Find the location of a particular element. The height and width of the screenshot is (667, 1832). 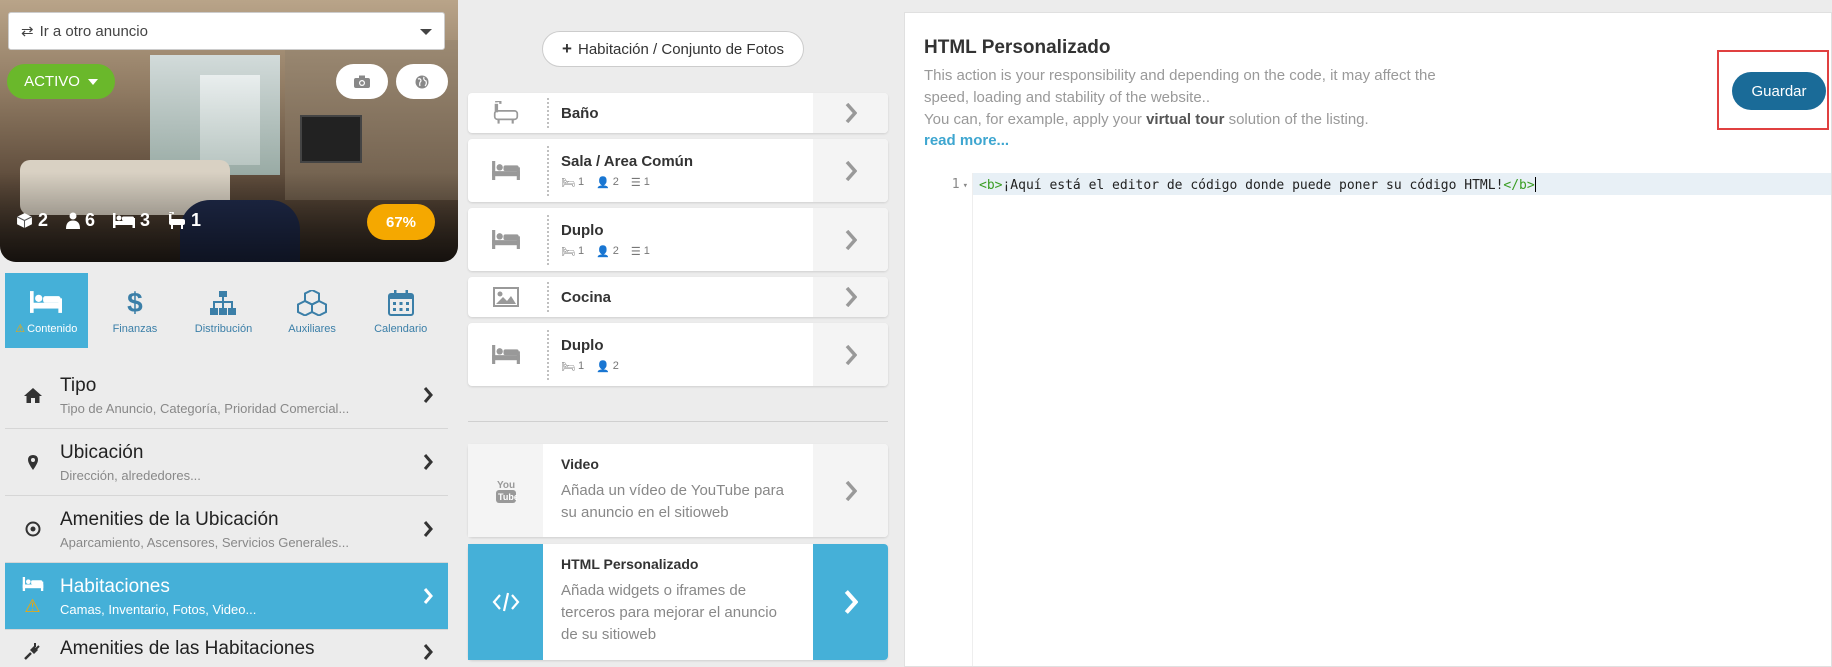

room-item: Cocina is located at coordinates (678, 297).